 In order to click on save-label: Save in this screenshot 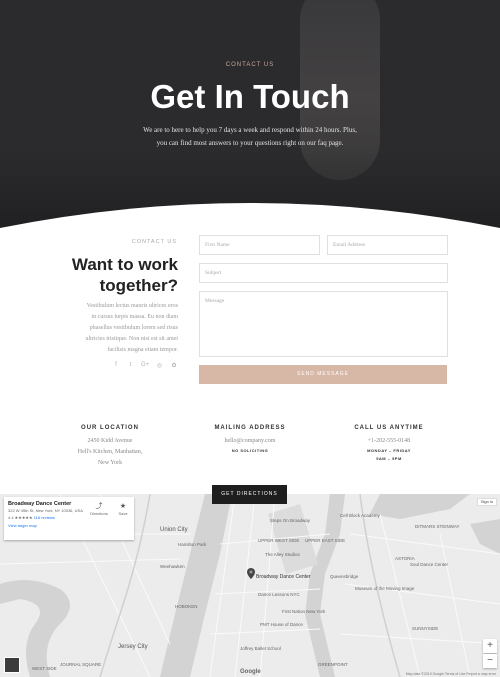, I will do `click(123, 513)`.